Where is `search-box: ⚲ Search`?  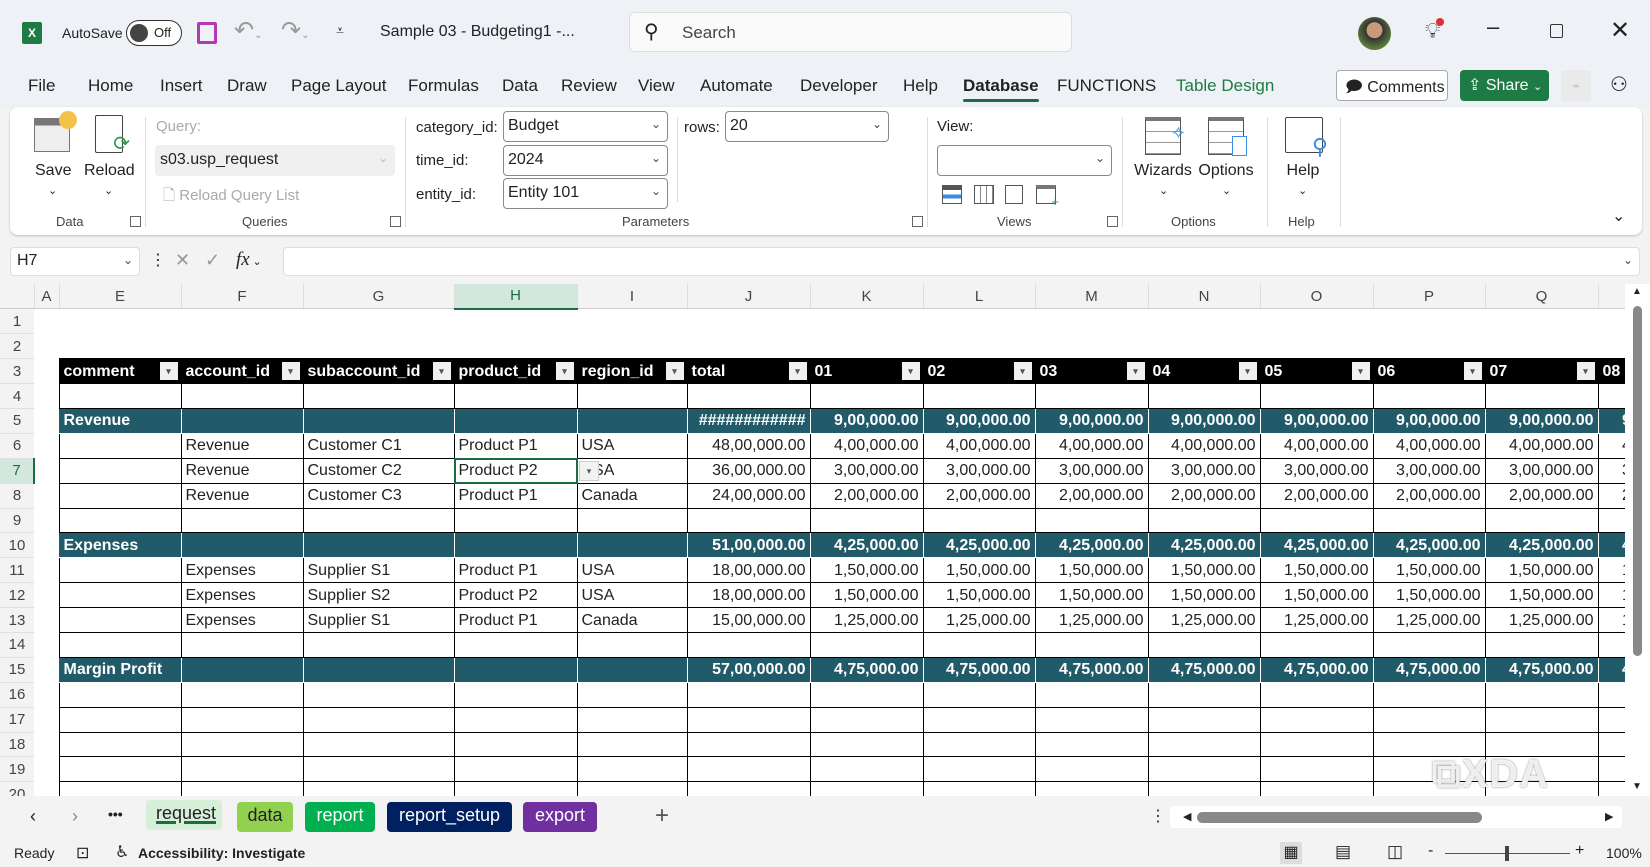 search-box: ⚲ Search is located at coordinates (850, 32).